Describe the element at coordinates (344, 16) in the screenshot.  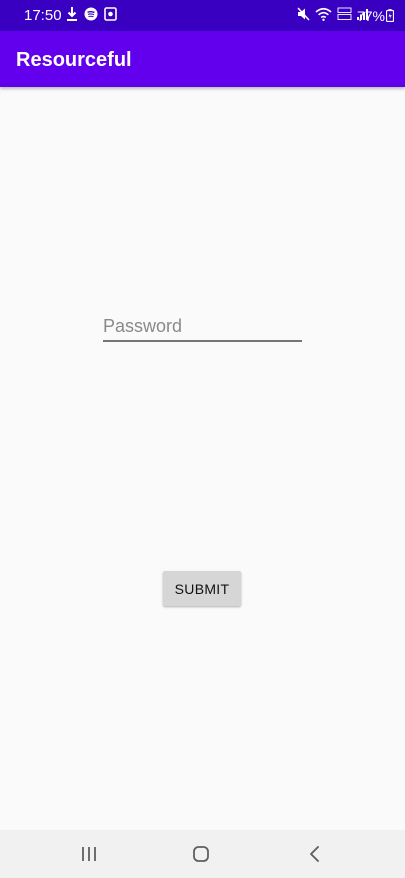
I see `volte-icon` at that location.